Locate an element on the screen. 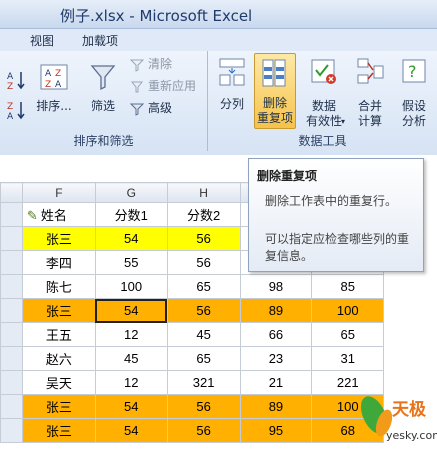 This screenshot has height=453, width=437. tab-addins: 加载项 is located at coordinates (100, 40).